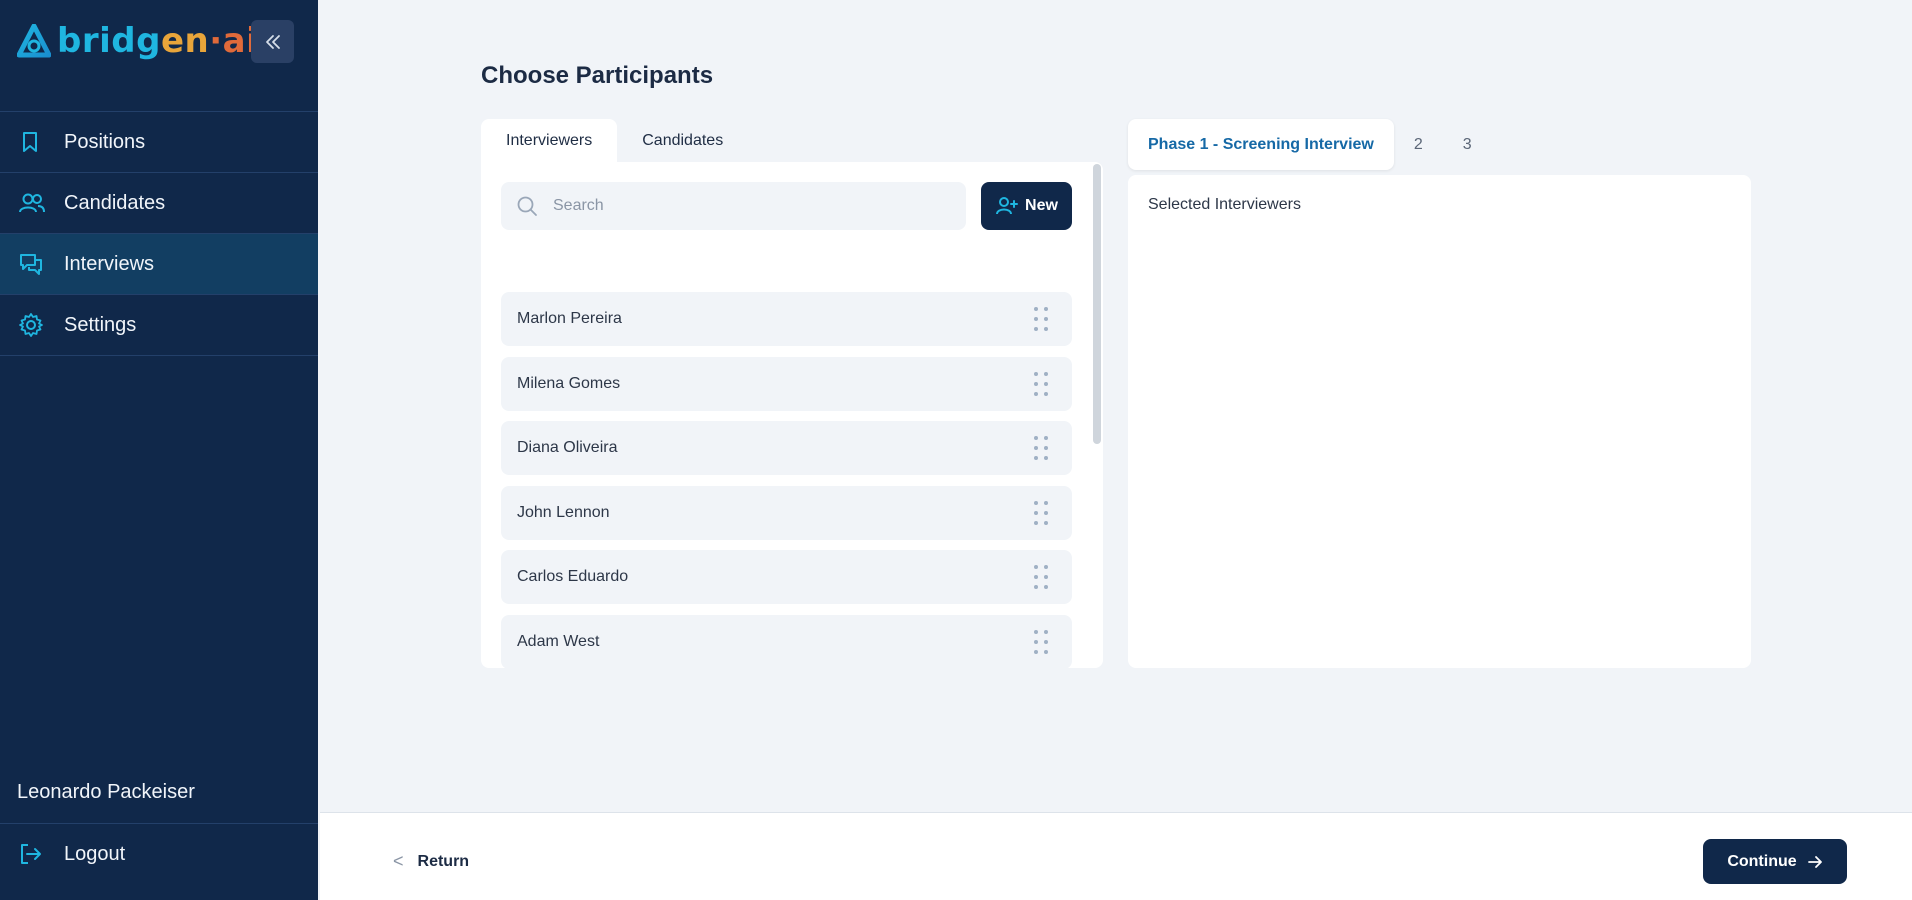 The width and height of the screenshot is (1912, 900). Describe the element at coordinates (1762, 861) in the screenshot. I see `continue-label: Continue` at that location.